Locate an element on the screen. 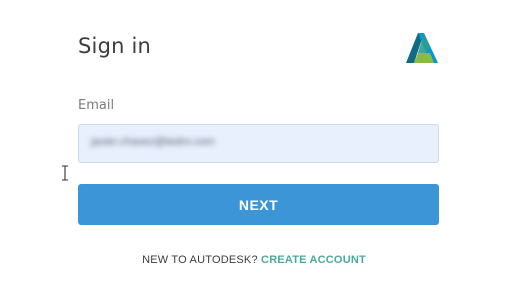 The width and height of the screenshot is (508, 293). email-value: javier.chavez@tedro.com is located at coordinates (153, 142).